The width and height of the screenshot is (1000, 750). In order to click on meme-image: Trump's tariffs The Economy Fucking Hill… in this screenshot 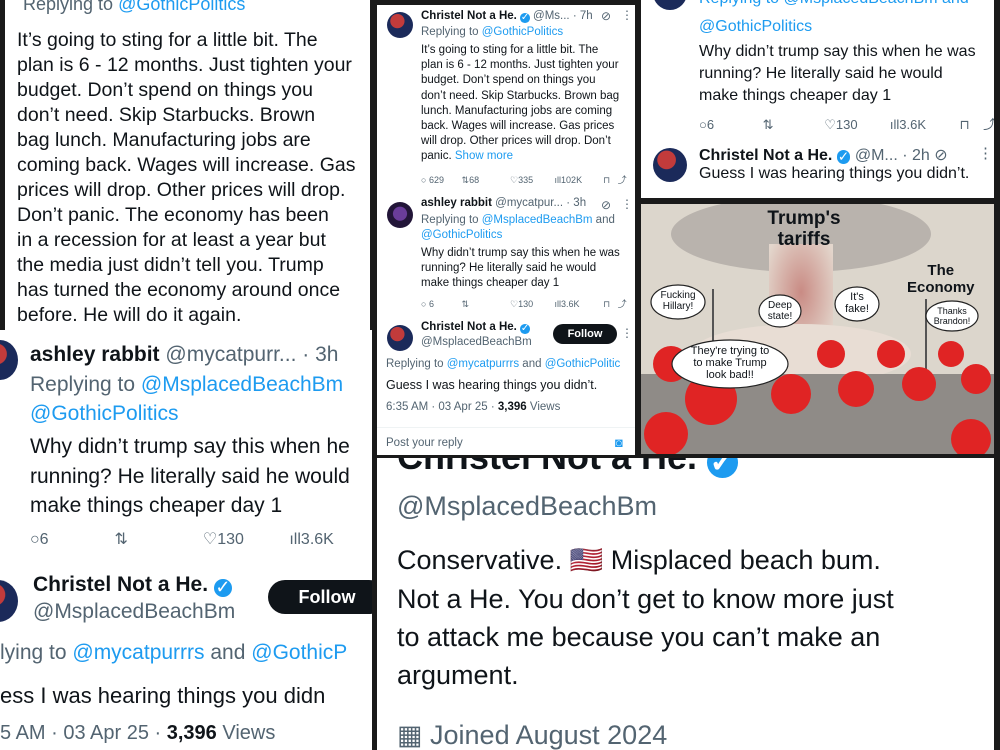, I will do `click(817, 329)`.